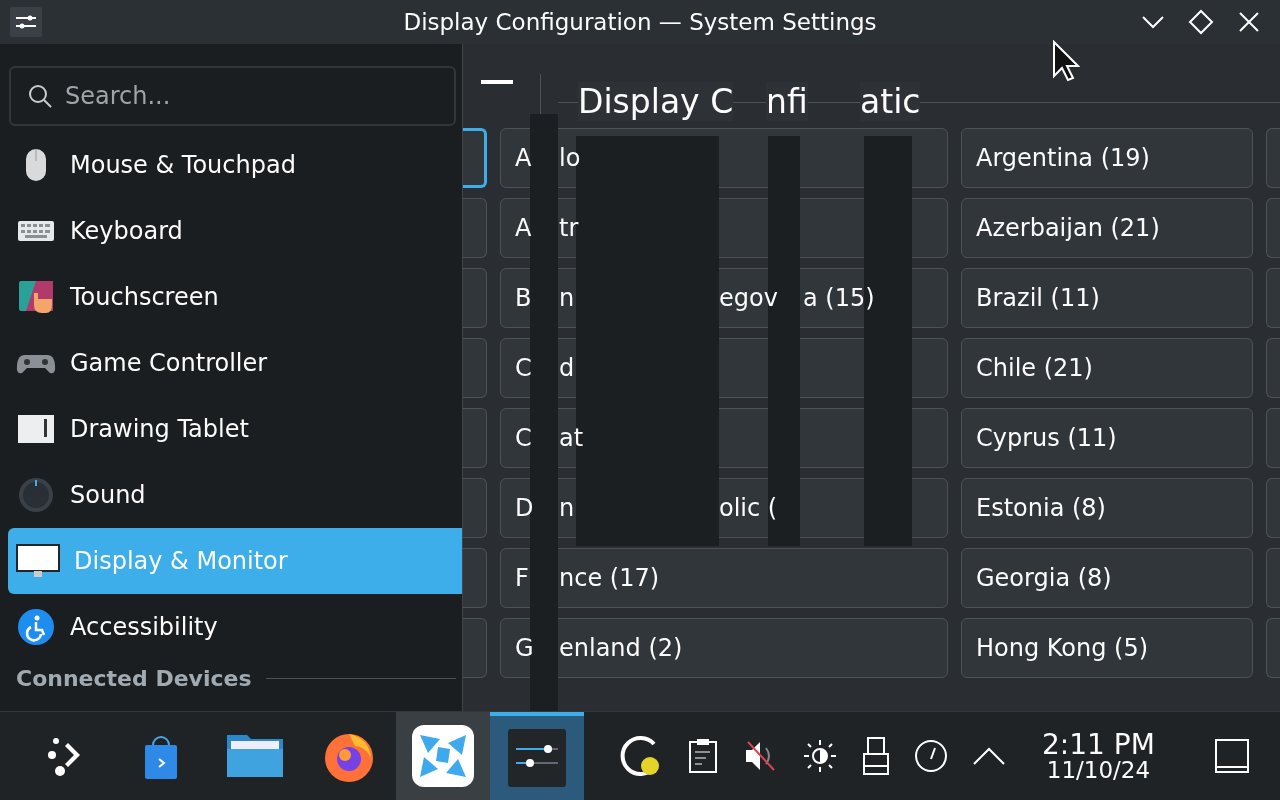  What do you see at coordinates (1107, 228) in the screenshot?
I see `country-button: Azerbaijan (21)` at bounding box center [1107, 228].